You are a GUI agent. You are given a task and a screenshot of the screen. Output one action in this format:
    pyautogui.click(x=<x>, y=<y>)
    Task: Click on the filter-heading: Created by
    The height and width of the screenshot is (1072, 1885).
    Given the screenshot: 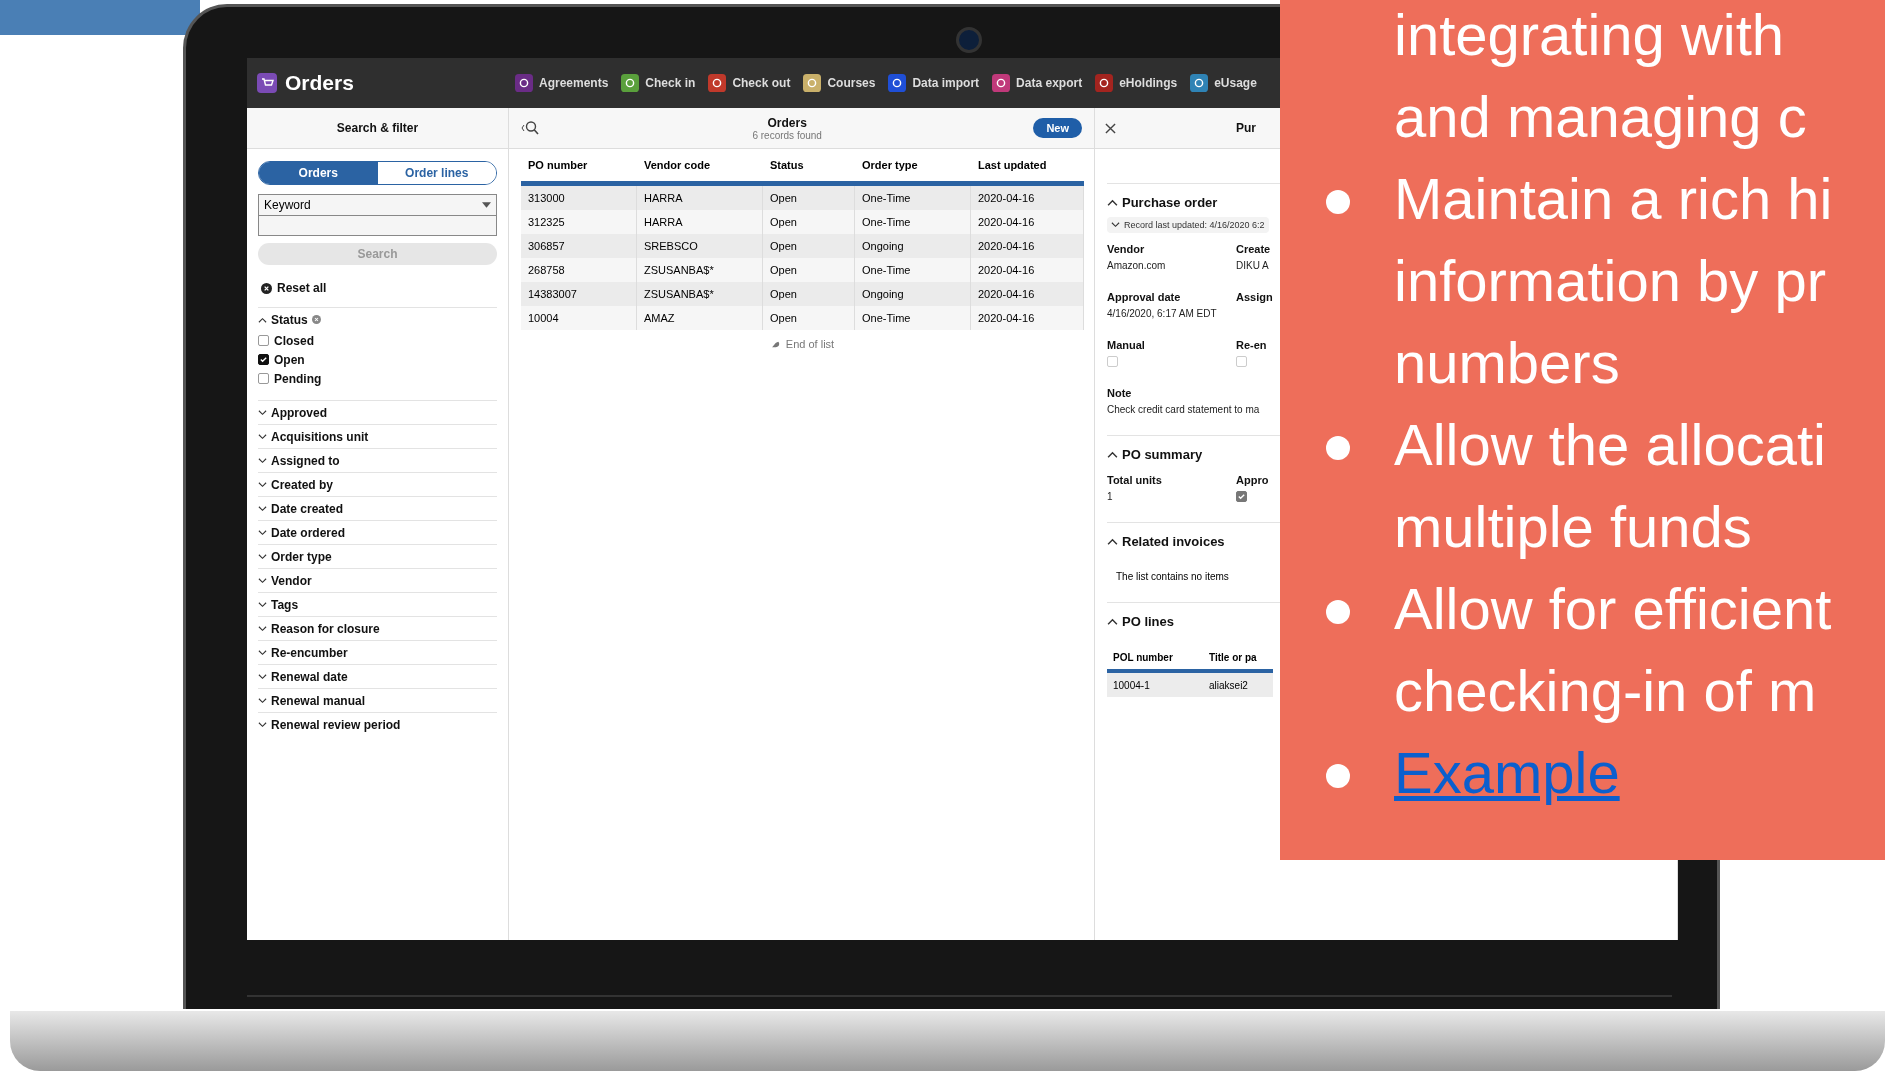 What is the action you would take?
    pyautogui.click(x=302, y=484)
    